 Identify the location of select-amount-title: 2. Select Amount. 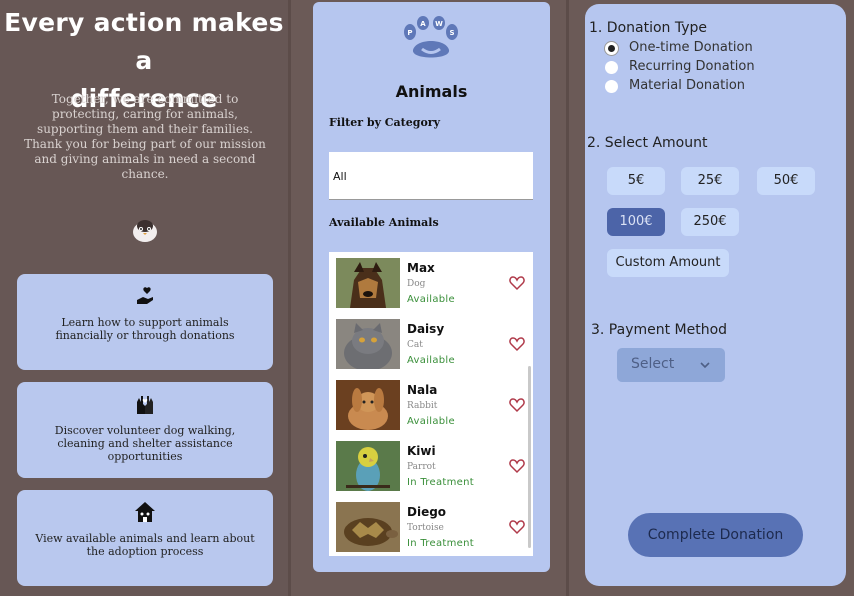
(647, 143).